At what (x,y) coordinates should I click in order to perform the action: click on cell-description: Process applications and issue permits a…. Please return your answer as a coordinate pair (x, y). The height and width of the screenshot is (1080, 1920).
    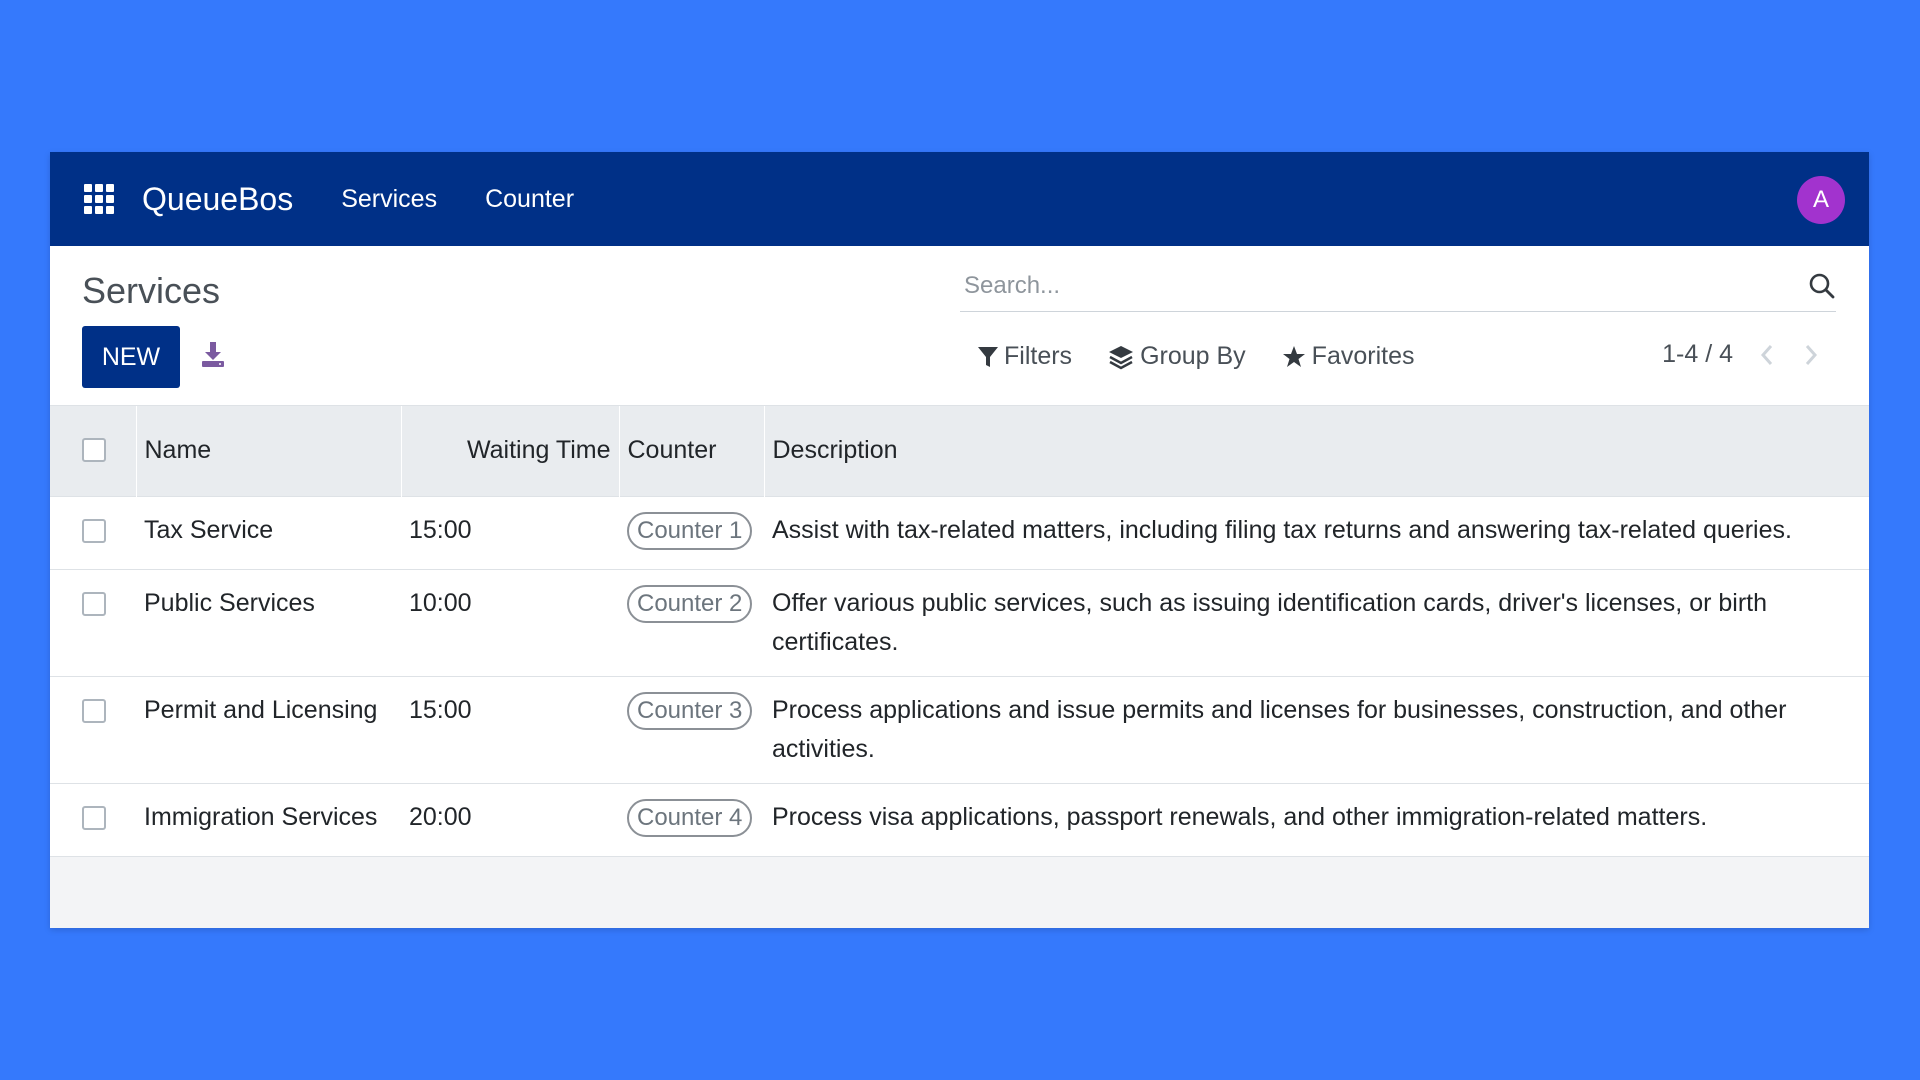
    Looking at the image, I should click on (1316, 729).